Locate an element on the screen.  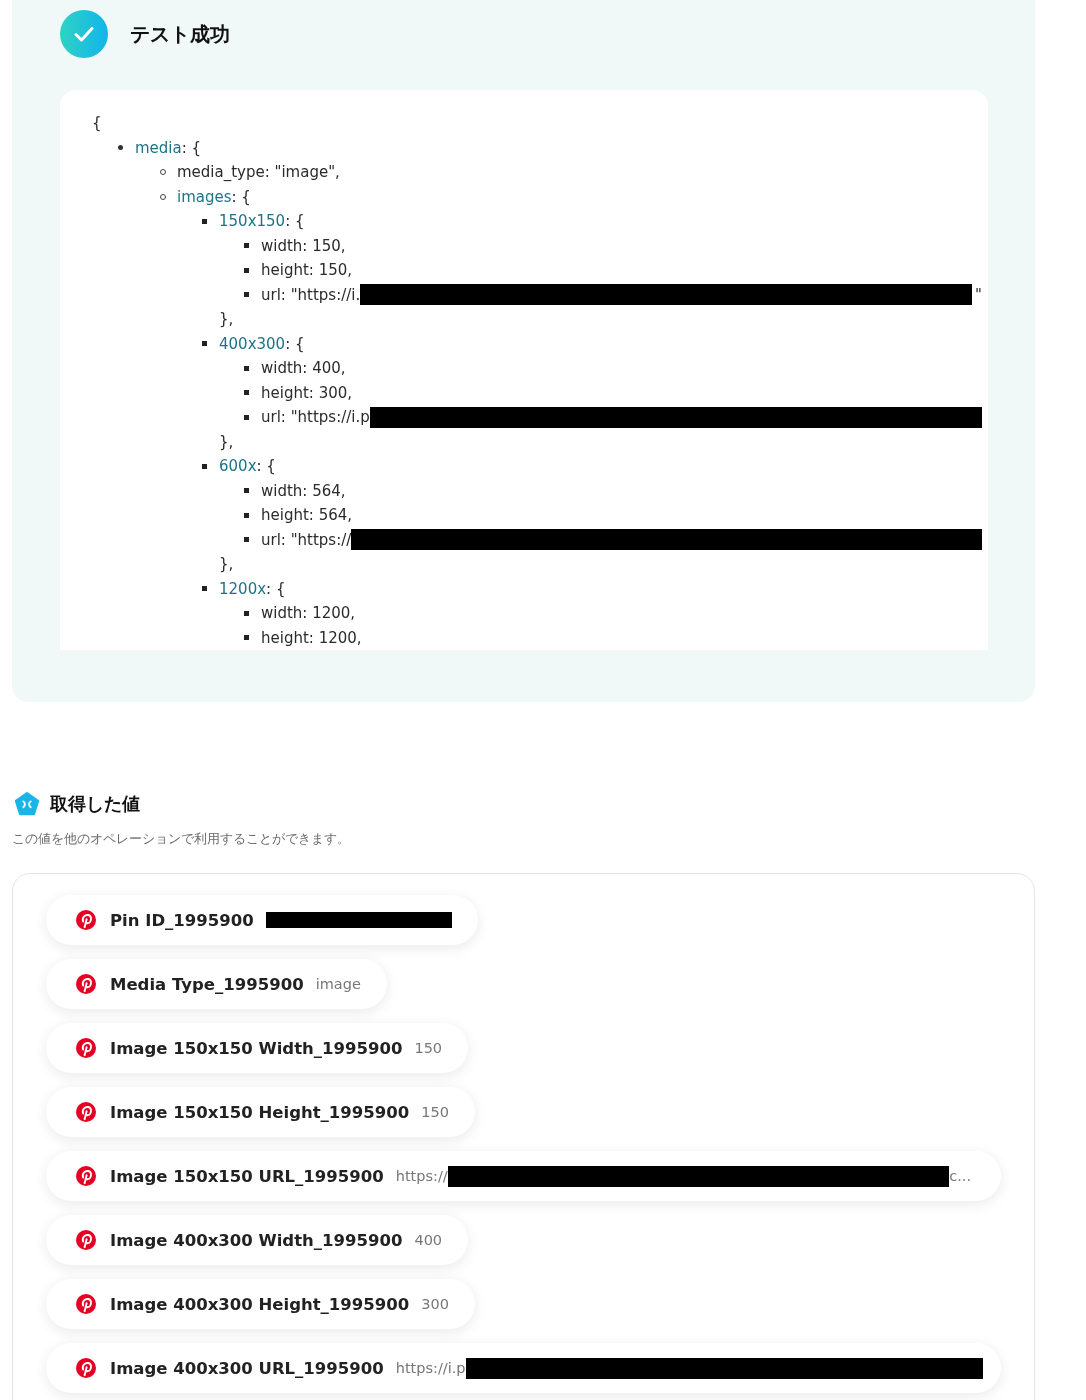
value-chip: Media Type_1995900 image is located at coordinates (216, 984).